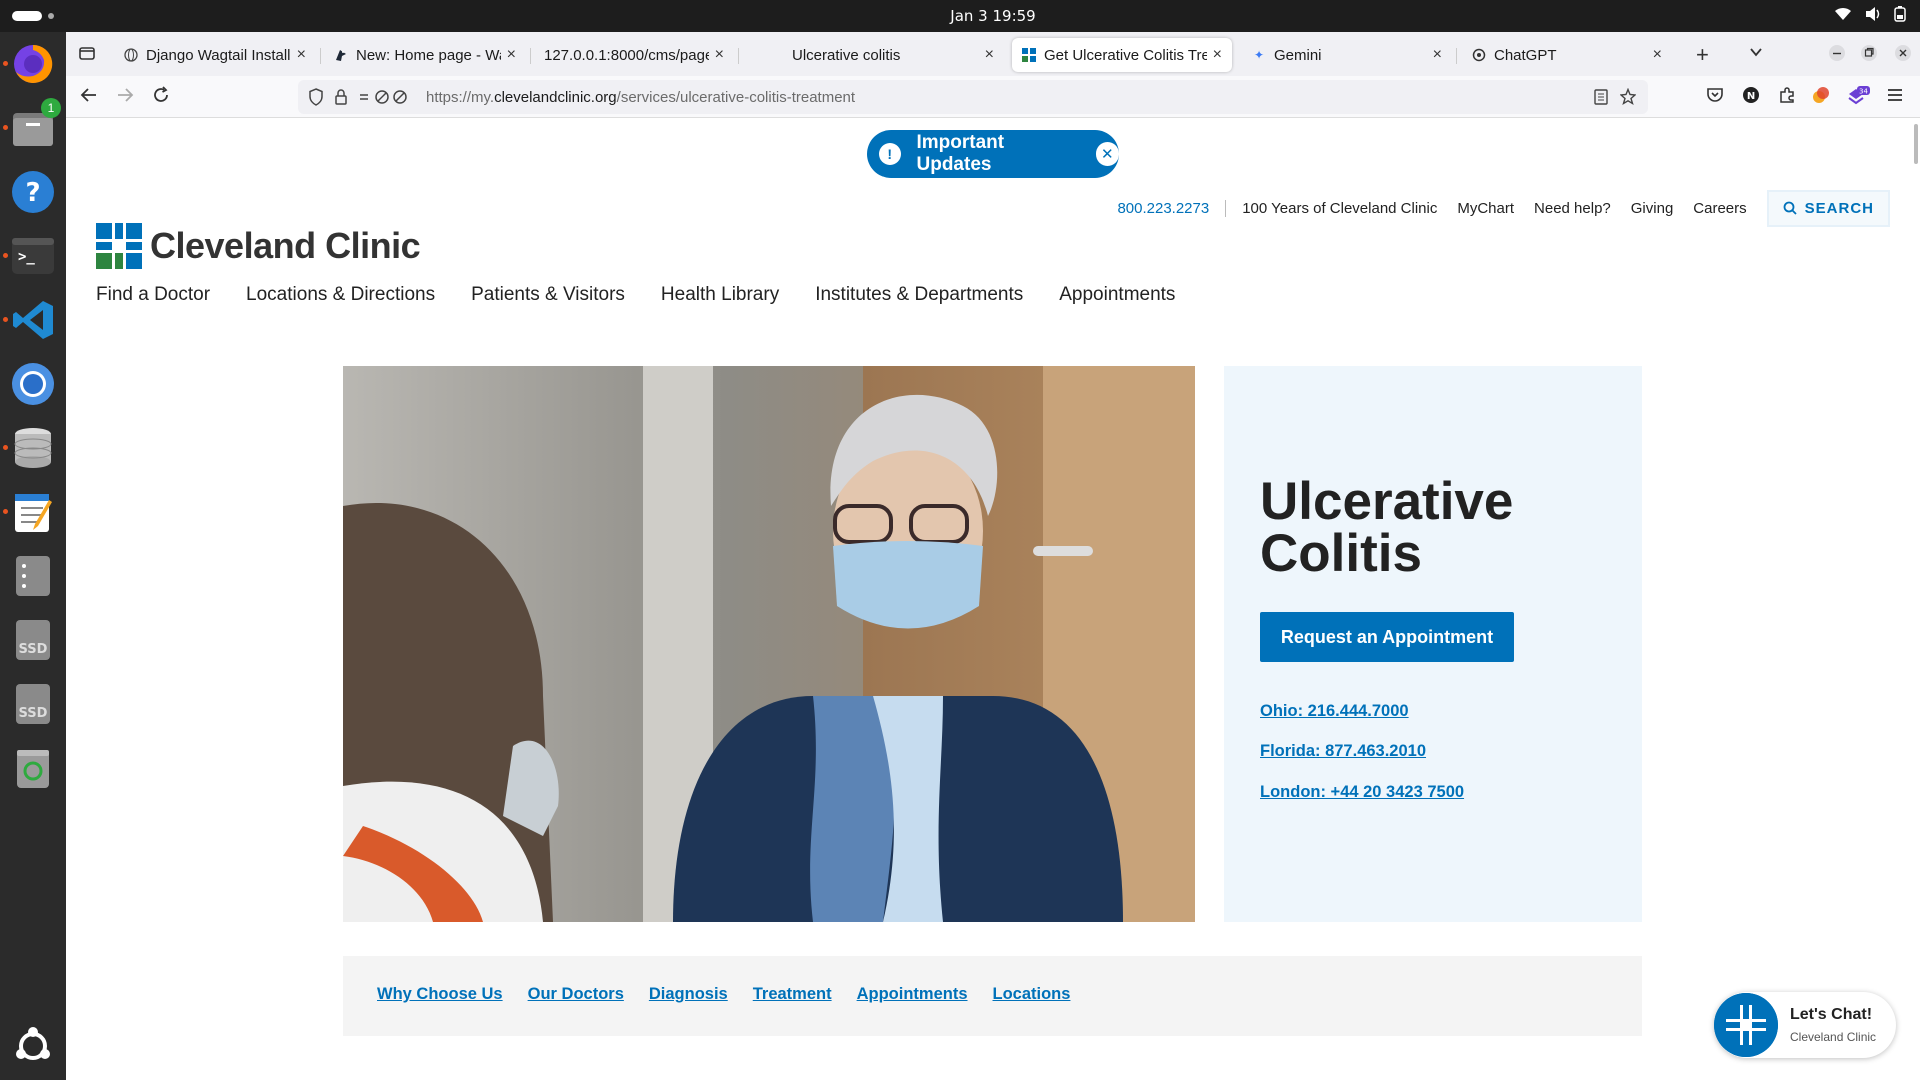 This screenshot has height=1080, width=1920. What do you see at coordinates (919, 295) in the screenshot?
I see `nav-institutes-departments: Institutes & Departments` at bounding box center [919, 295].